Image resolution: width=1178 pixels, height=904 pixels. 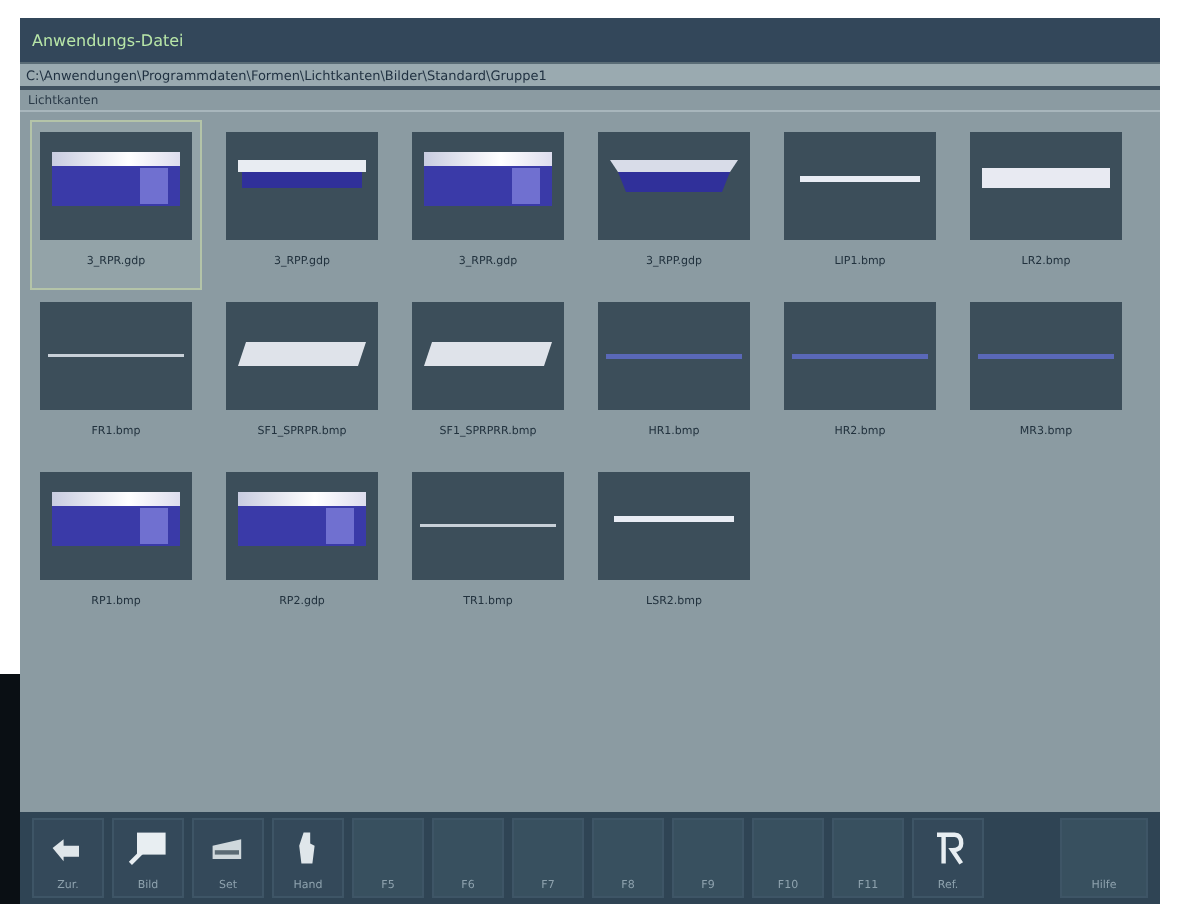 What do you see at coordinates (108, 40) in the screenshot?
I see `window-title: Anwendungs-Datei` at bounding box center [108, 40].